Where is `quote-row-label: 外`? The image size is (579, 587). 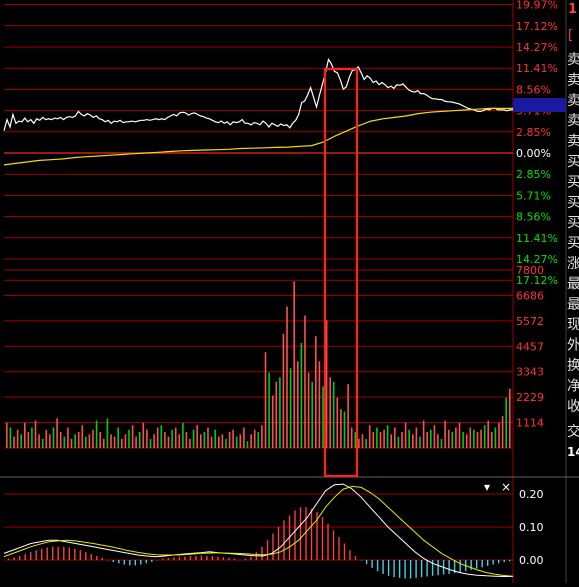
quote-row-label: 外 is located at coordinates (573, 346).